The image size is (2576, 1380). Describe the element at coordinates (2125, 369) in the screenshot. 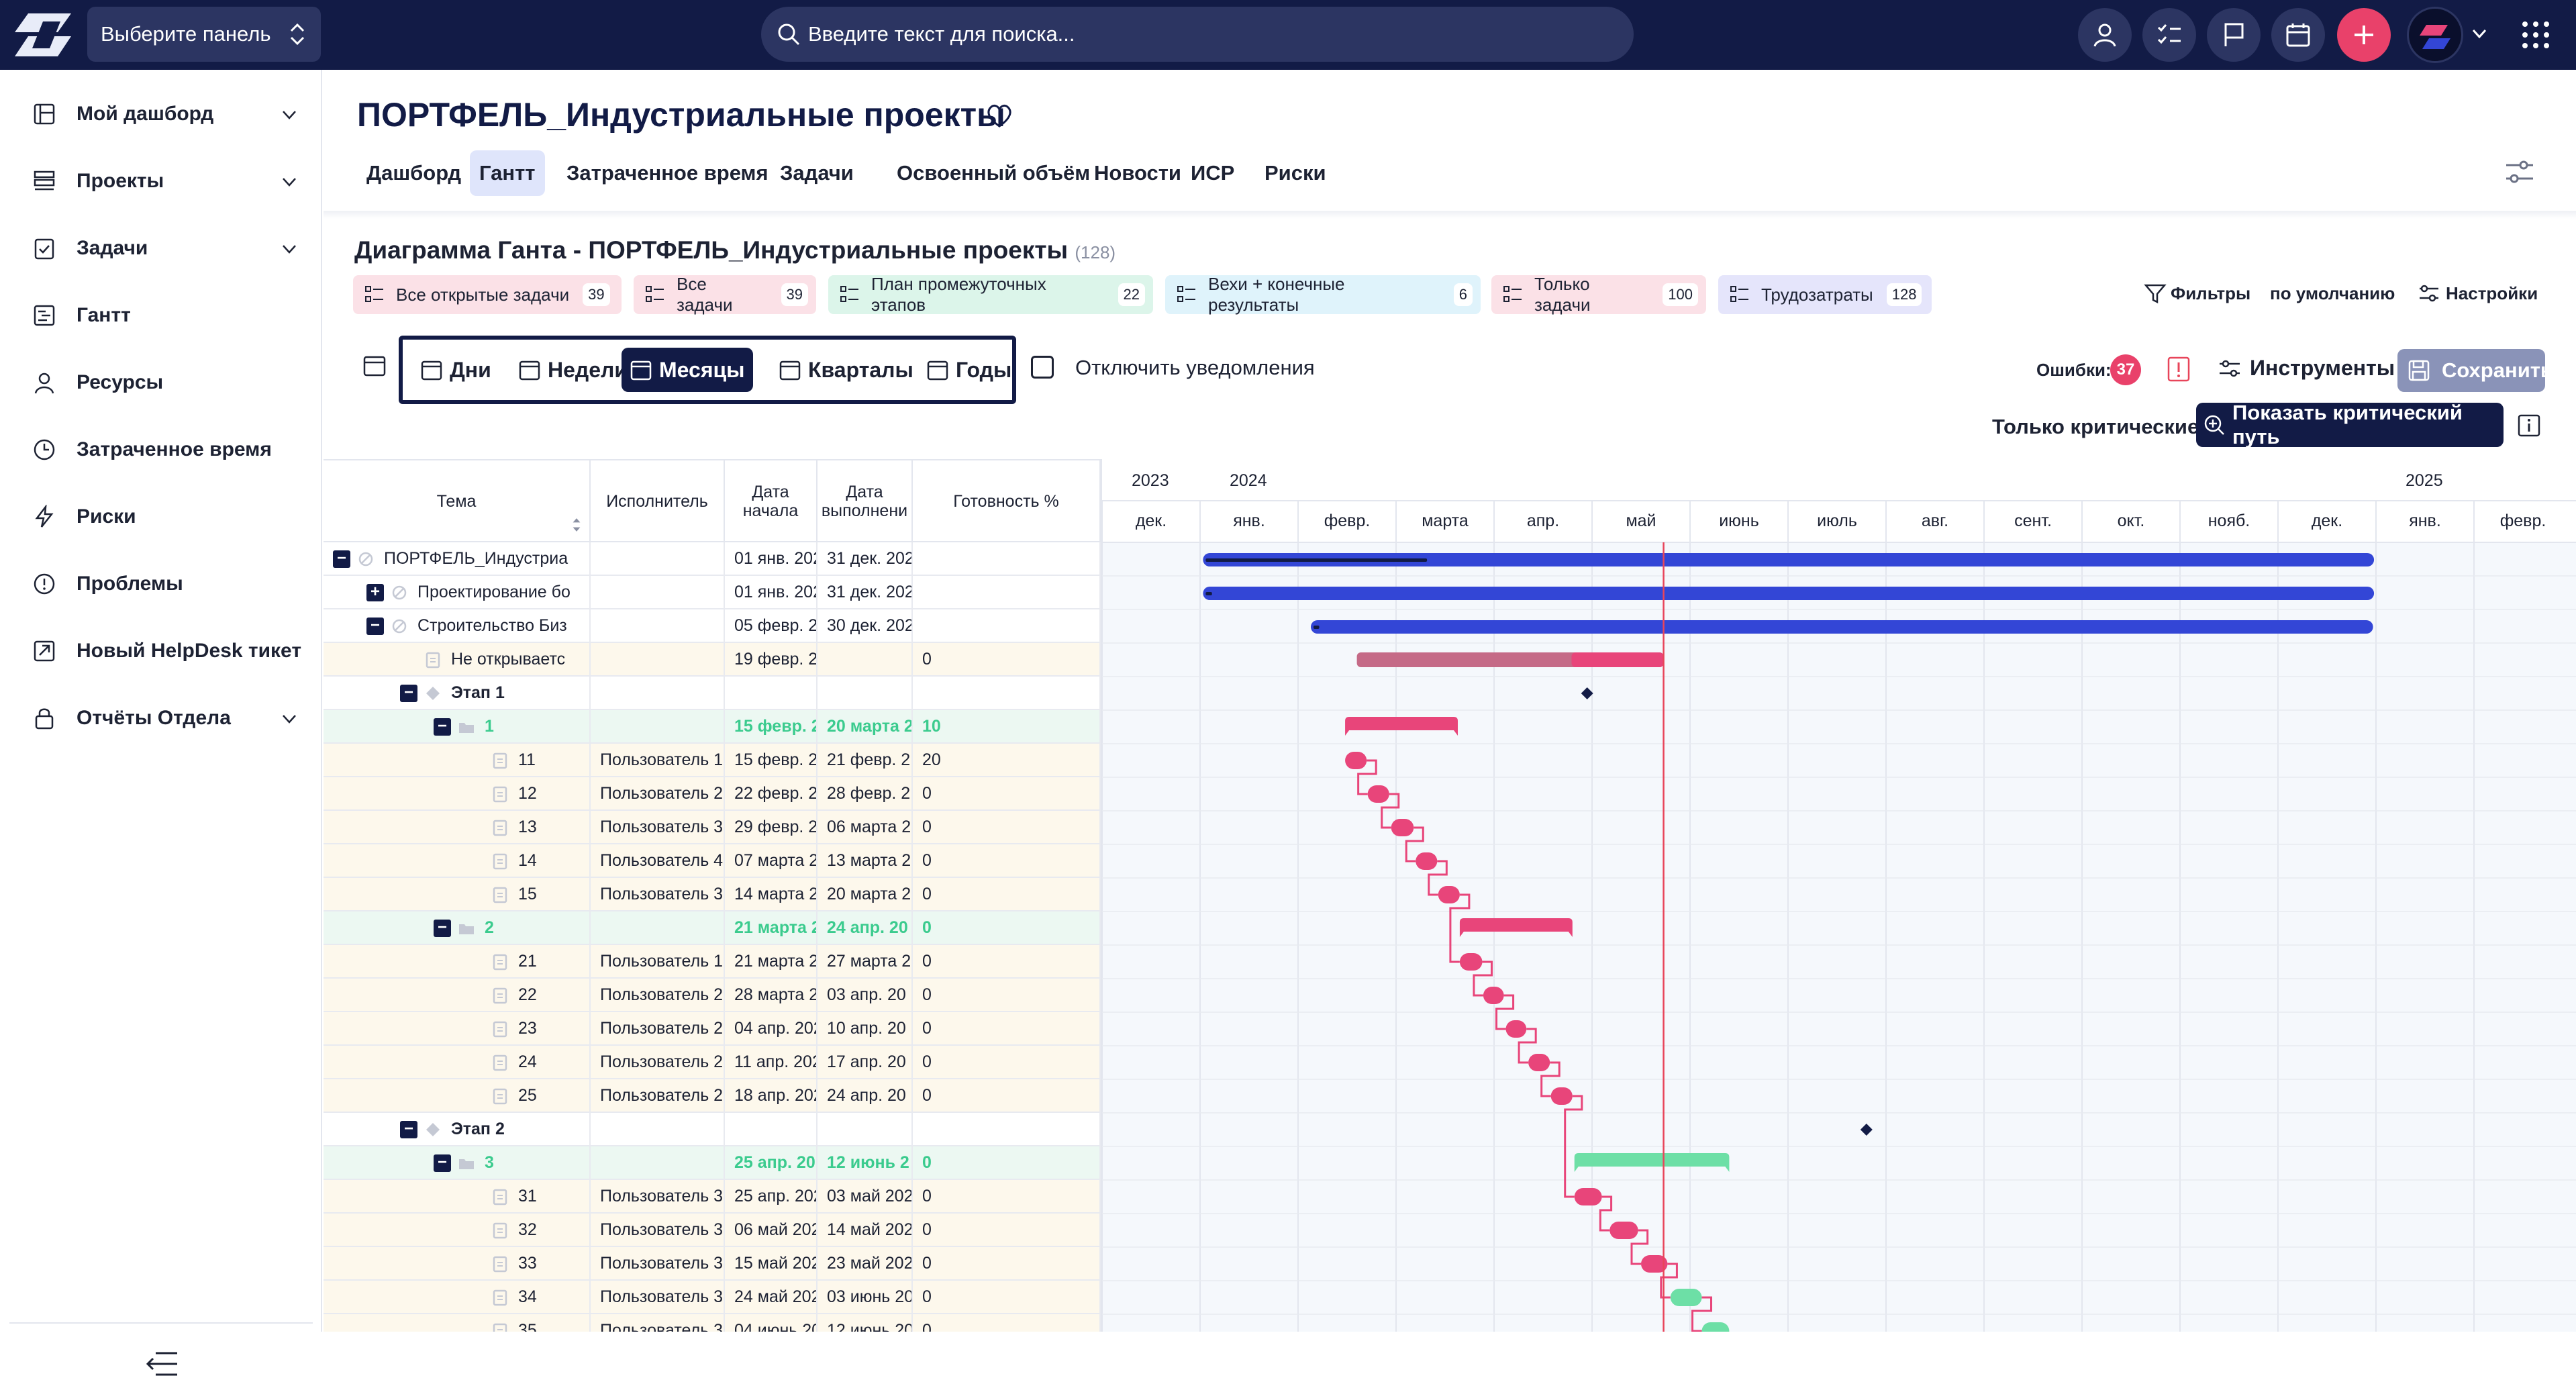

I see `errors-badge: 37` at that location.